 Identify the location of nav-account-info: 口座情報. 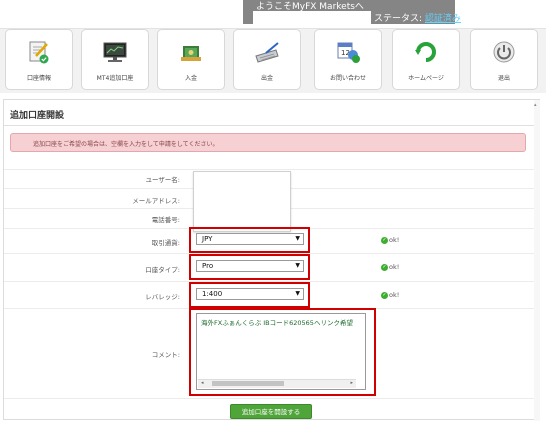
(39, 59).